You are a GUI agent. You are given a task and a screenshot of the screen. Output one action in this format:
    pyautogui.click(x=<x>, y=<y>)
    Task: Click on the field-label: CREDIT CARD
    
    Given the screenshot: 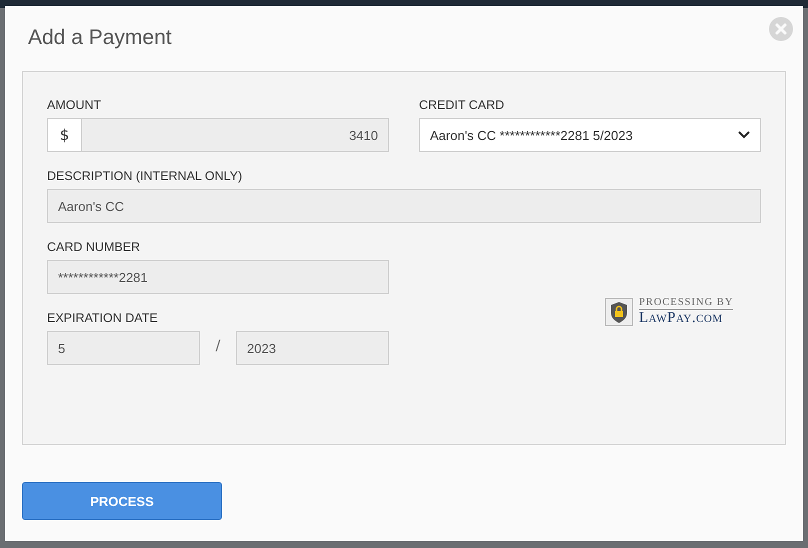 What is the action you would take?
    pyautogui.click(x=462, y=105)
    